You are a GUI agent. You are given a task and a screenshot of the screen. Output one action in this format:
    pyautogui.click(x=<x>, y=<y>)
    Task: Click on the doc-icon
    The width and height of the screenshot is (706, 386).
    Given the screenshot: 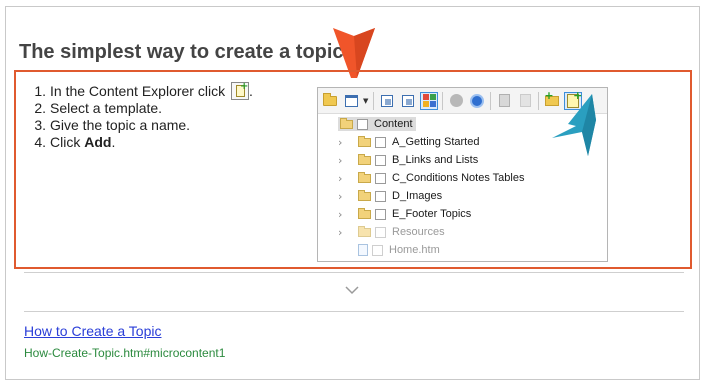 What is the action you would take?
    pyautogui.click(x=504, y=101)
    